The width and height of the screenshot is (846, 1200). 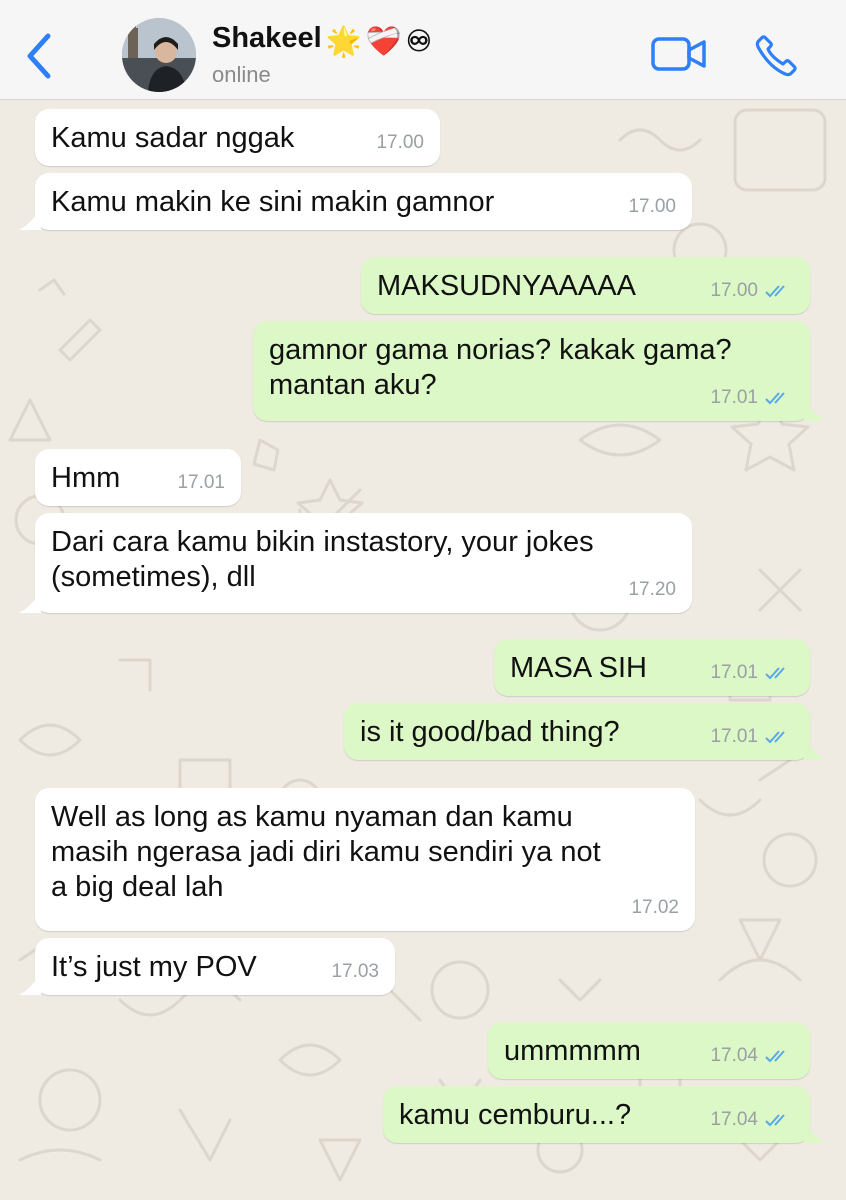 I want to click on chevron-left-icon, so click(x=39, y=56).